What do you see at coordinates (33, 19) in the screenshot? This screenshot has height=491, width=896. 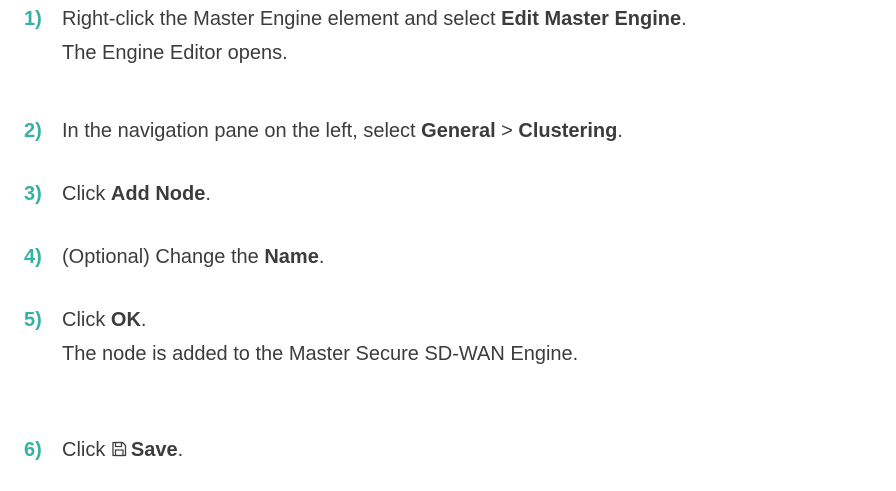 I see `step-number: 1)` at bounding box center [33, 19].